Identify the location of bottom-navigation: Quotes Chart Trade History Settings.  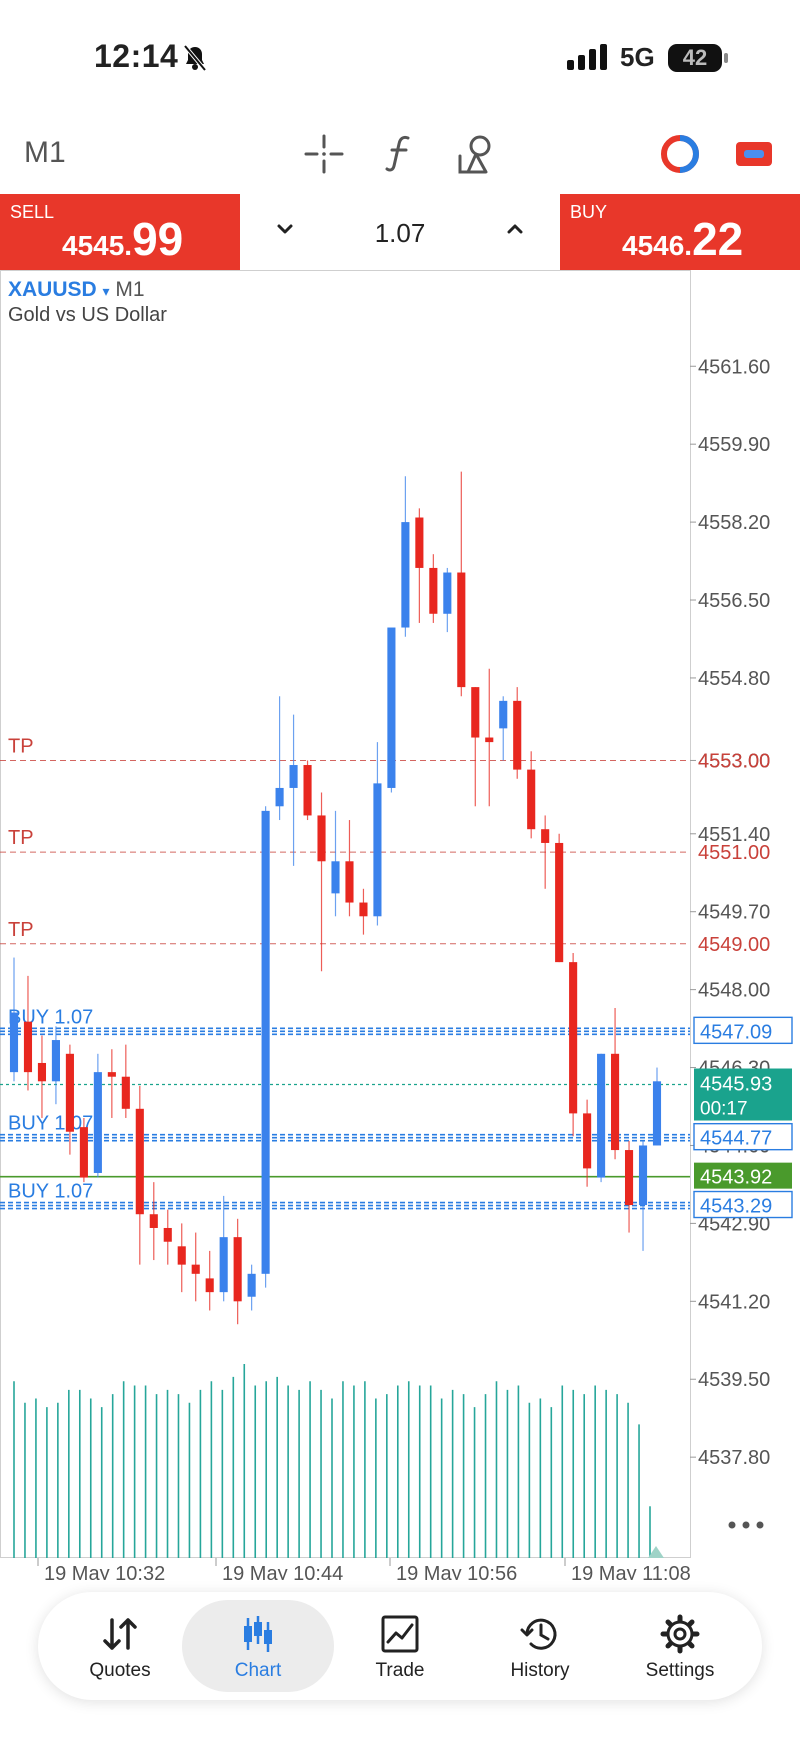
(400, 1646).